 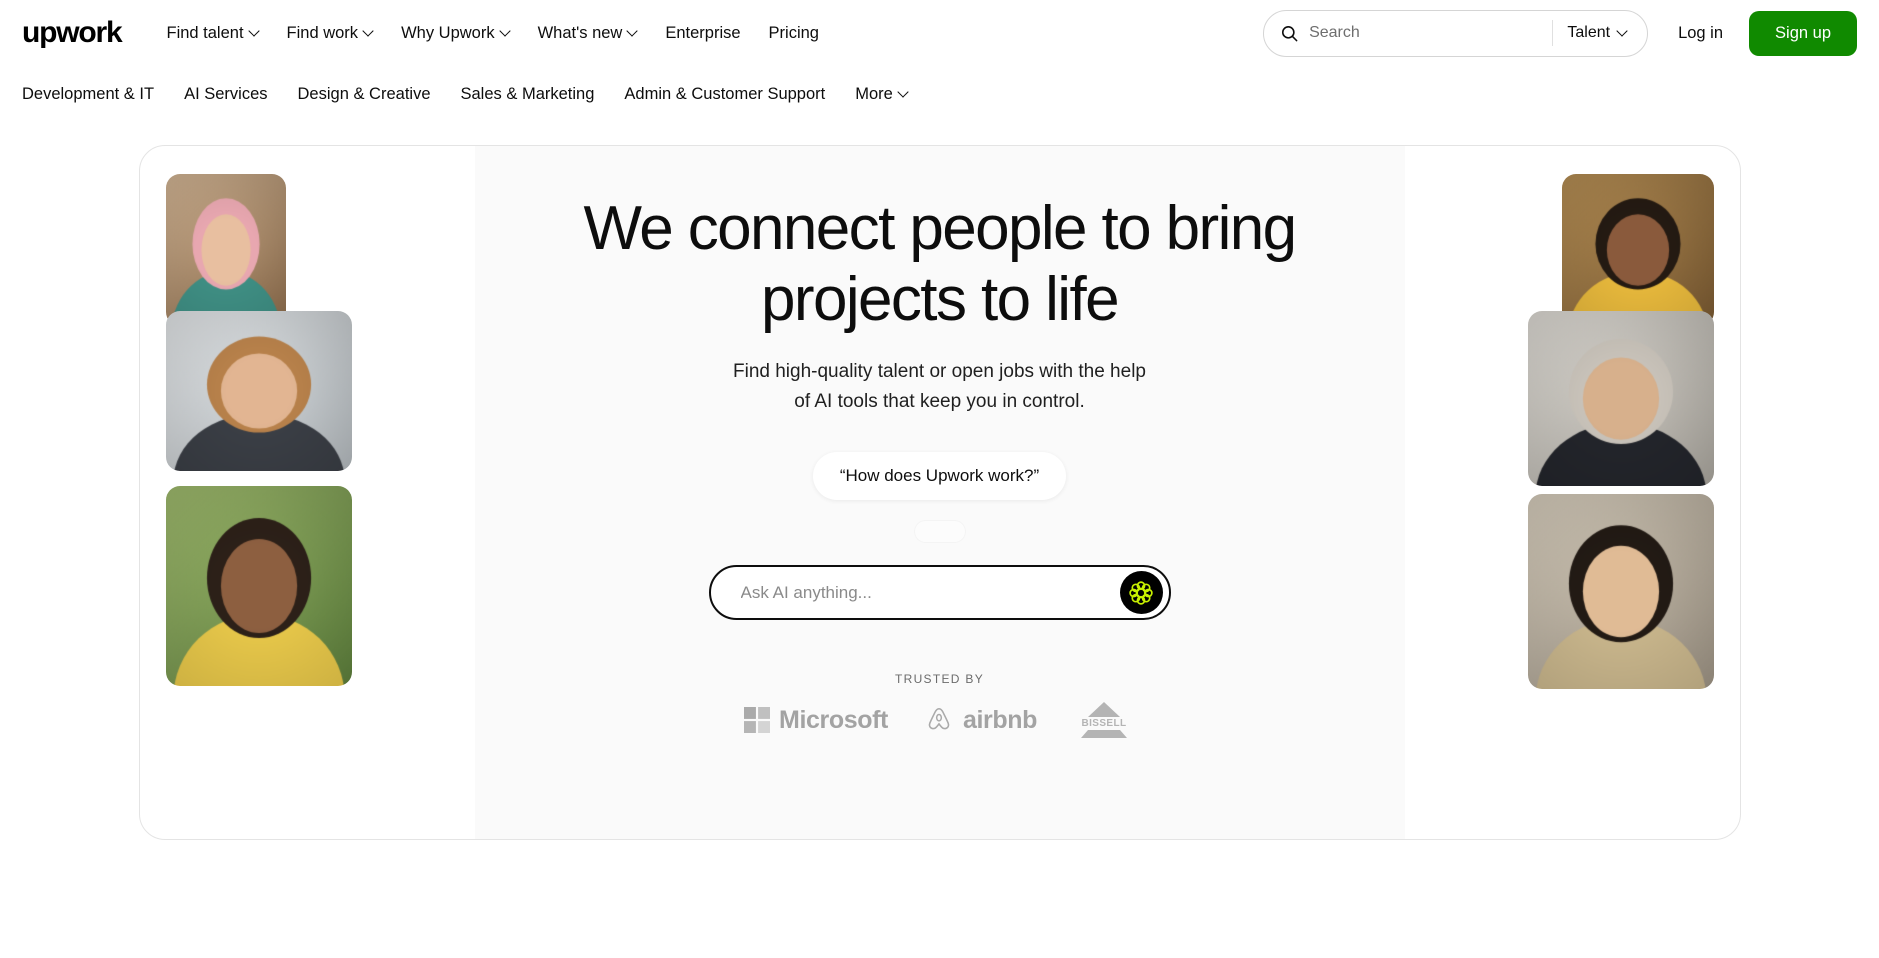 I want to click on search-scope-label: Talent, so click(x=1589, y=32).